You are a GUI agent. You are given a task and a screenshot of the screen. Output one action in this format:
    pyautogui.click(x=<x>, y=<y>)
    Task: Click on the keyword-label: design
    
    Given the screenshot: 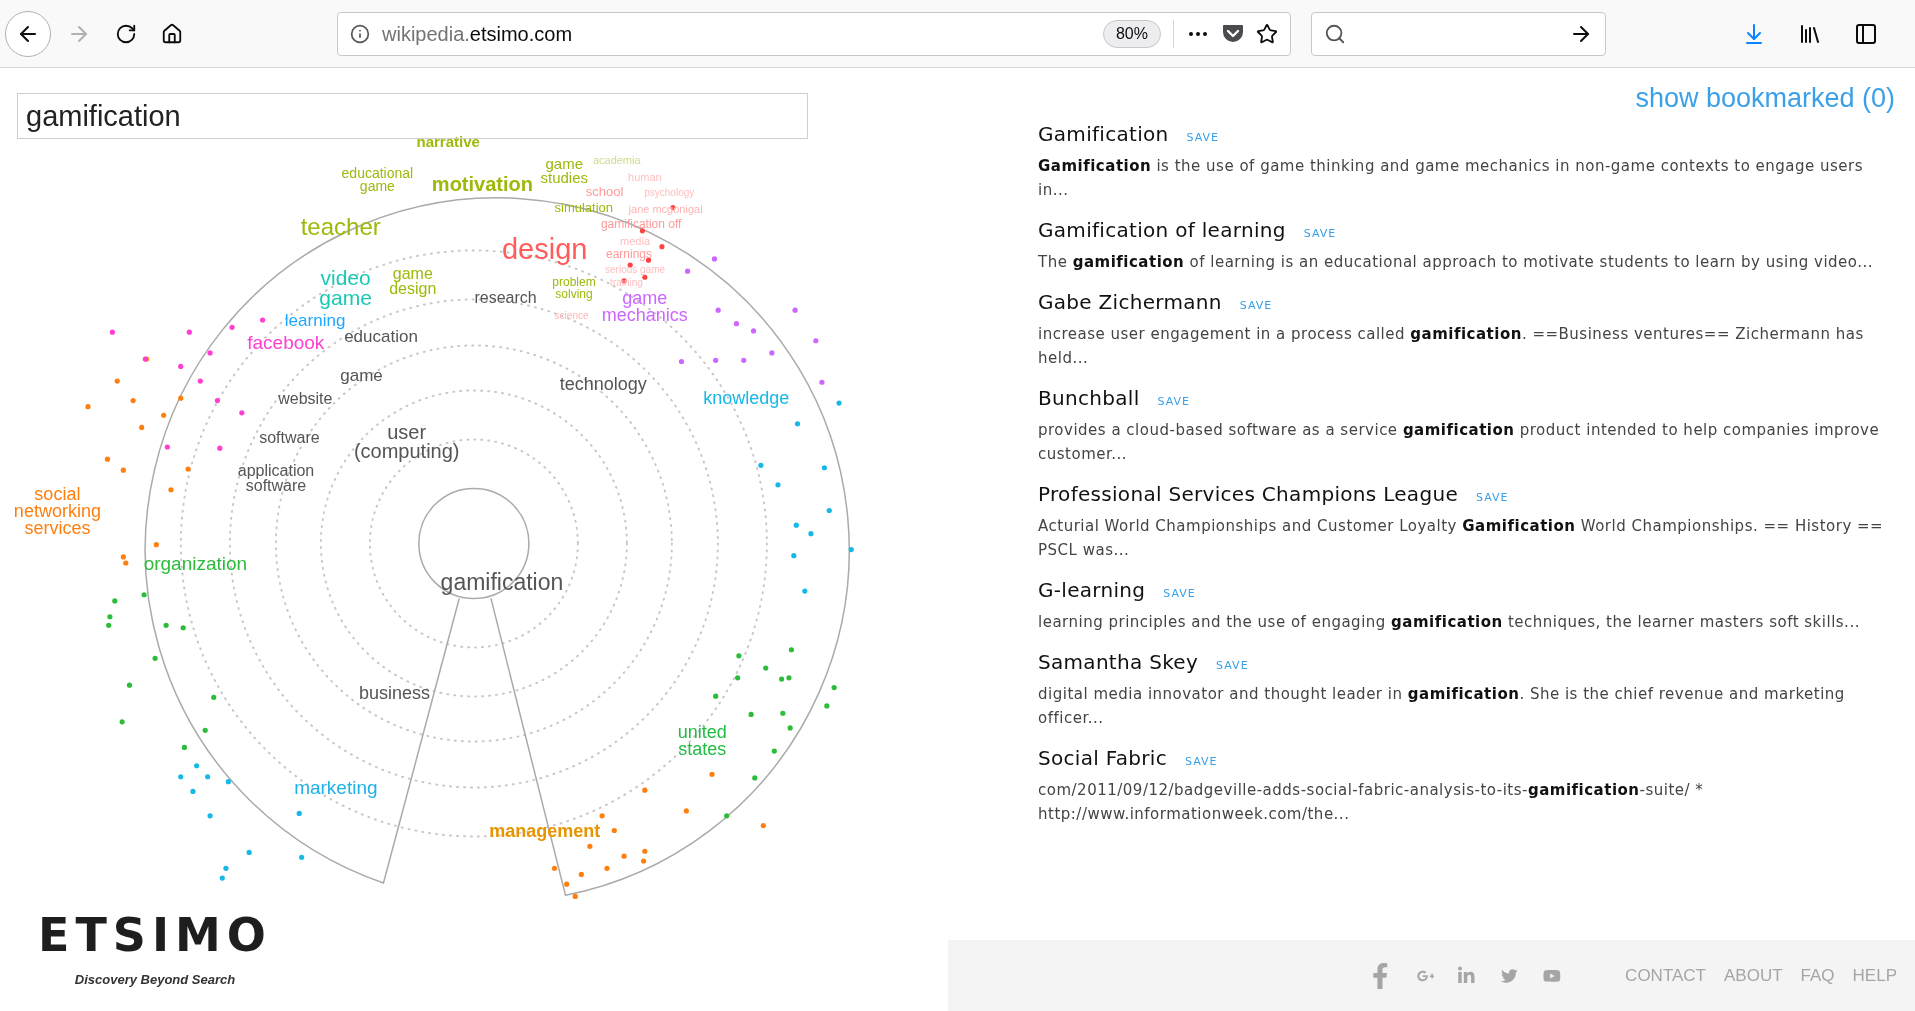 What is the action you would take?
    pyautogui.click(x=544, y=250)
    